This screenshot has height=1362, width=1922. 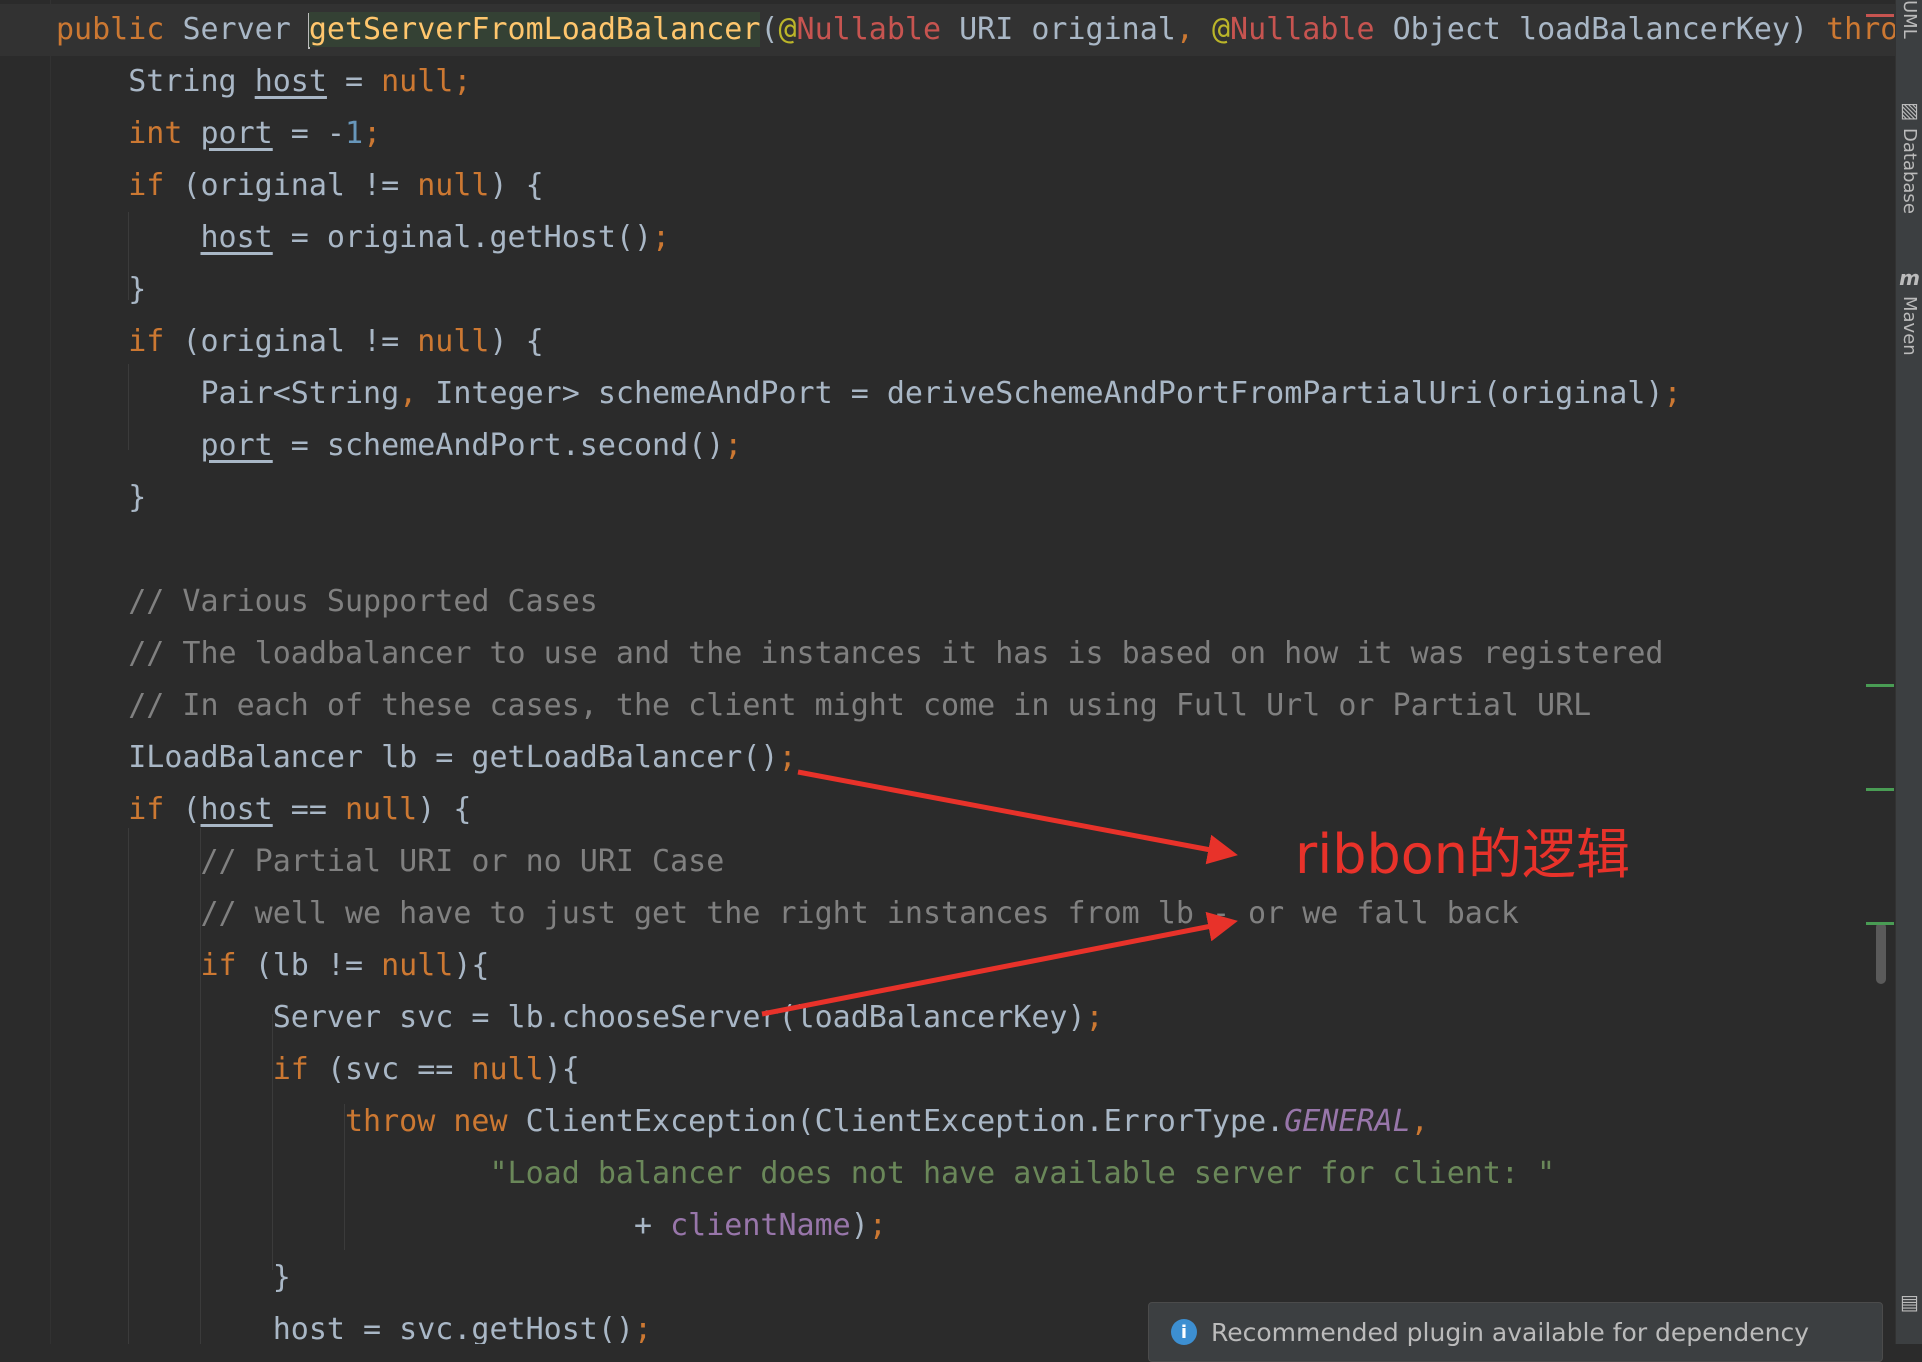 I want to click on info-icon: i, so click(x=1184, y=1332).